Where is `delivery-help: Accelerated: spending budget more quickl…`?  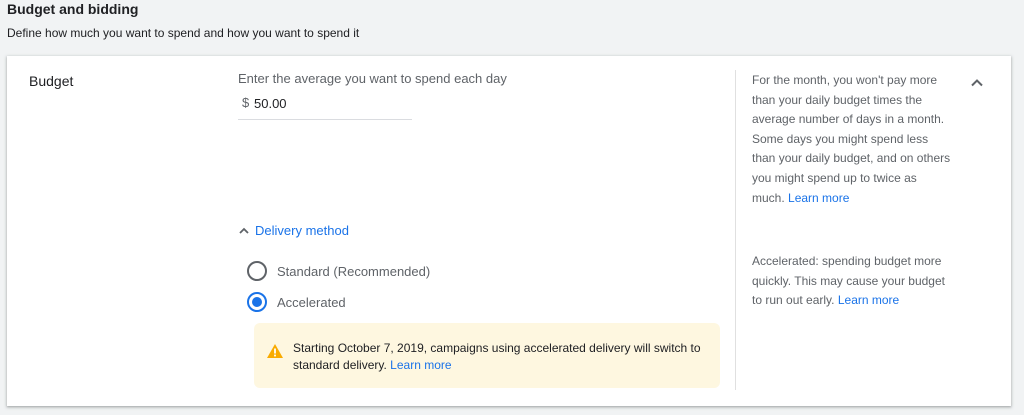 delivery-help: Accelerated: spending budget more quickl… is located at coordinates (852, 281).